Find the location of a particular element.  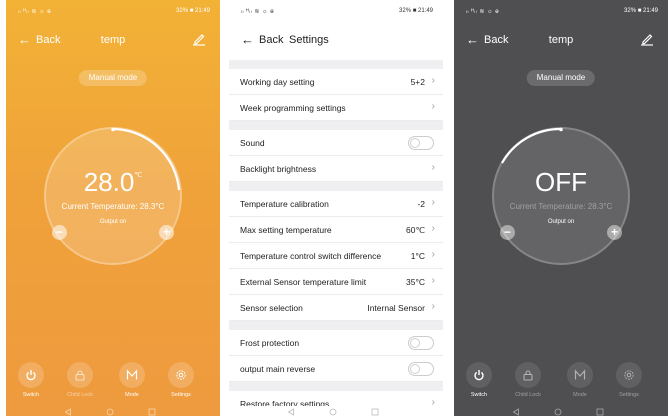

settings-row: Max setting temperature 60℃ › is located at coordinates (336, 230).